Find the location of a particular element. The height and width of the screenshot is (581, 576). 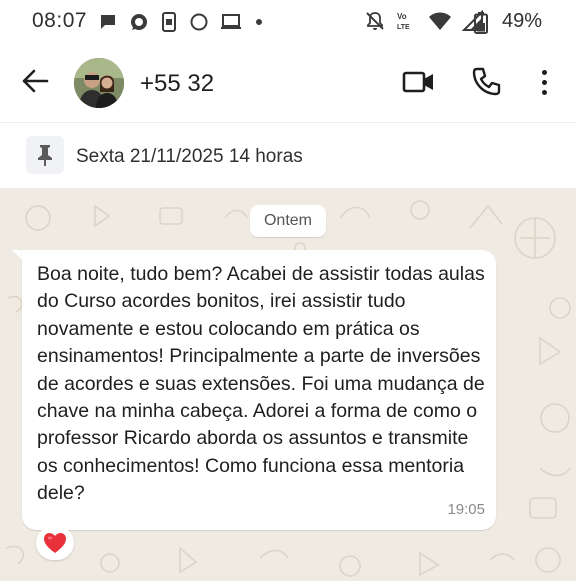

laptop-icon is located at coordinates (231, 24).